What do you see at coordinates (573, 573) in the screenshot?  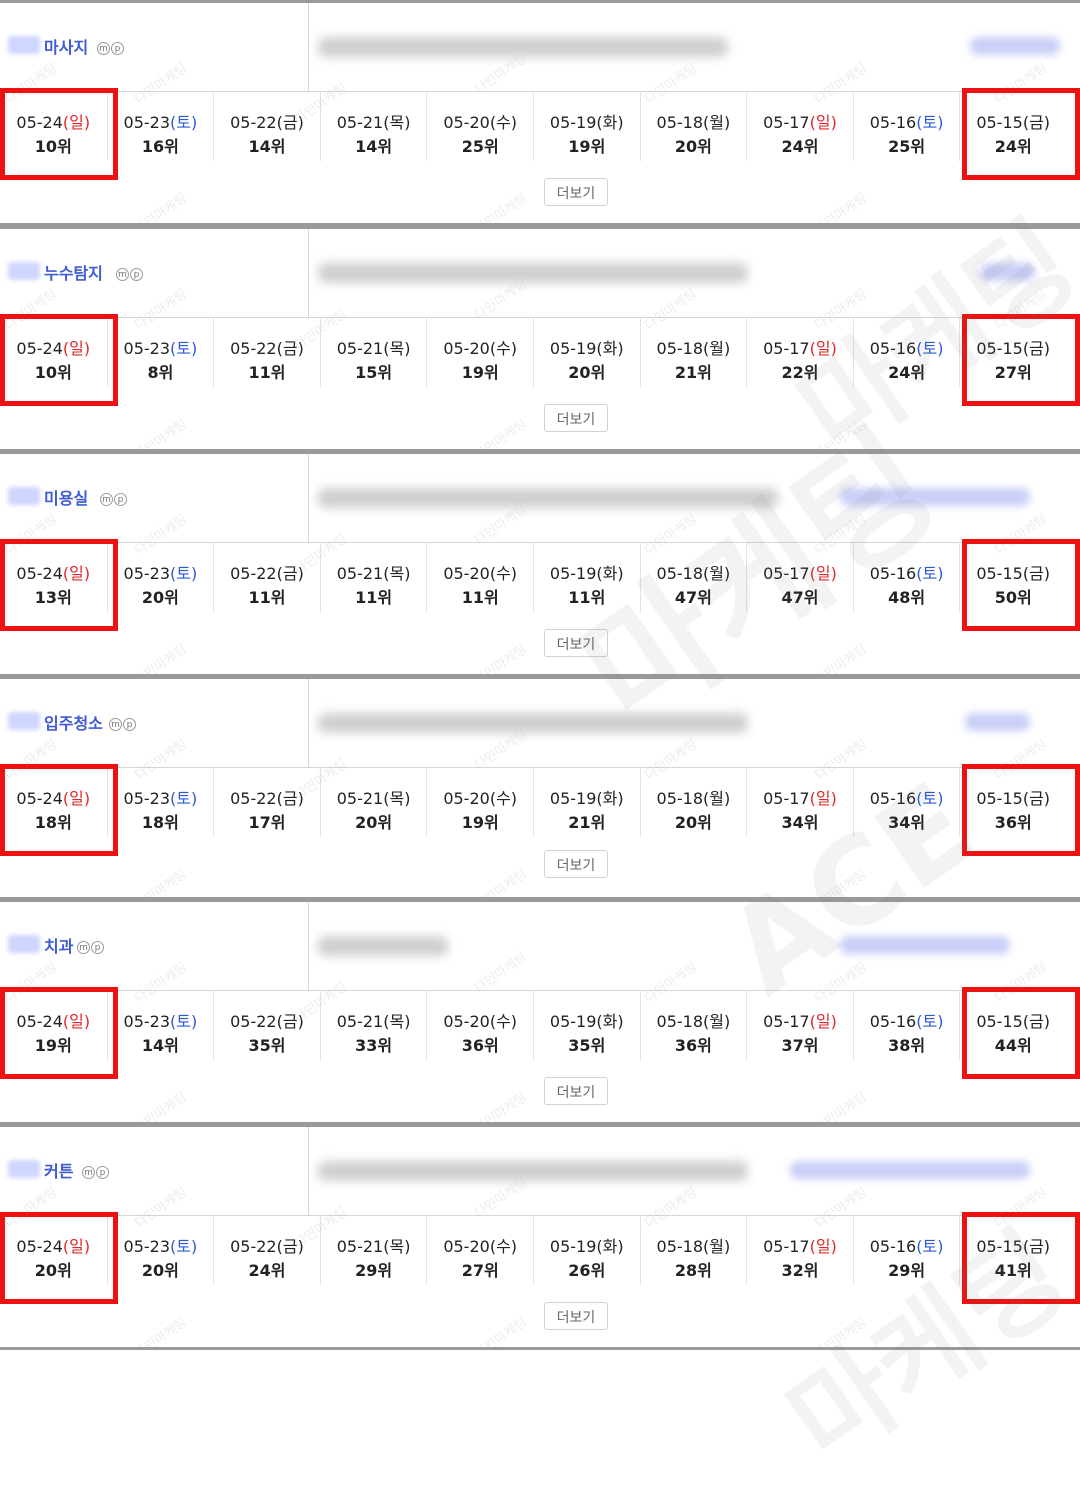 I see `date-md: 05-19` at bounding box center [573, 573].